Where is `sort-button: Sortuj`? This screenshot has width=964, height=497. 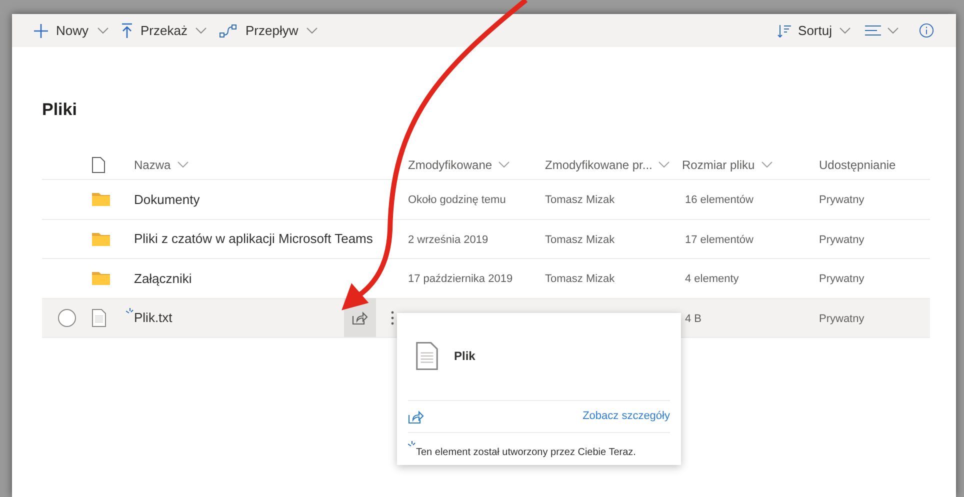 sort-button: Sortuj is located at coordinates (814, 30).